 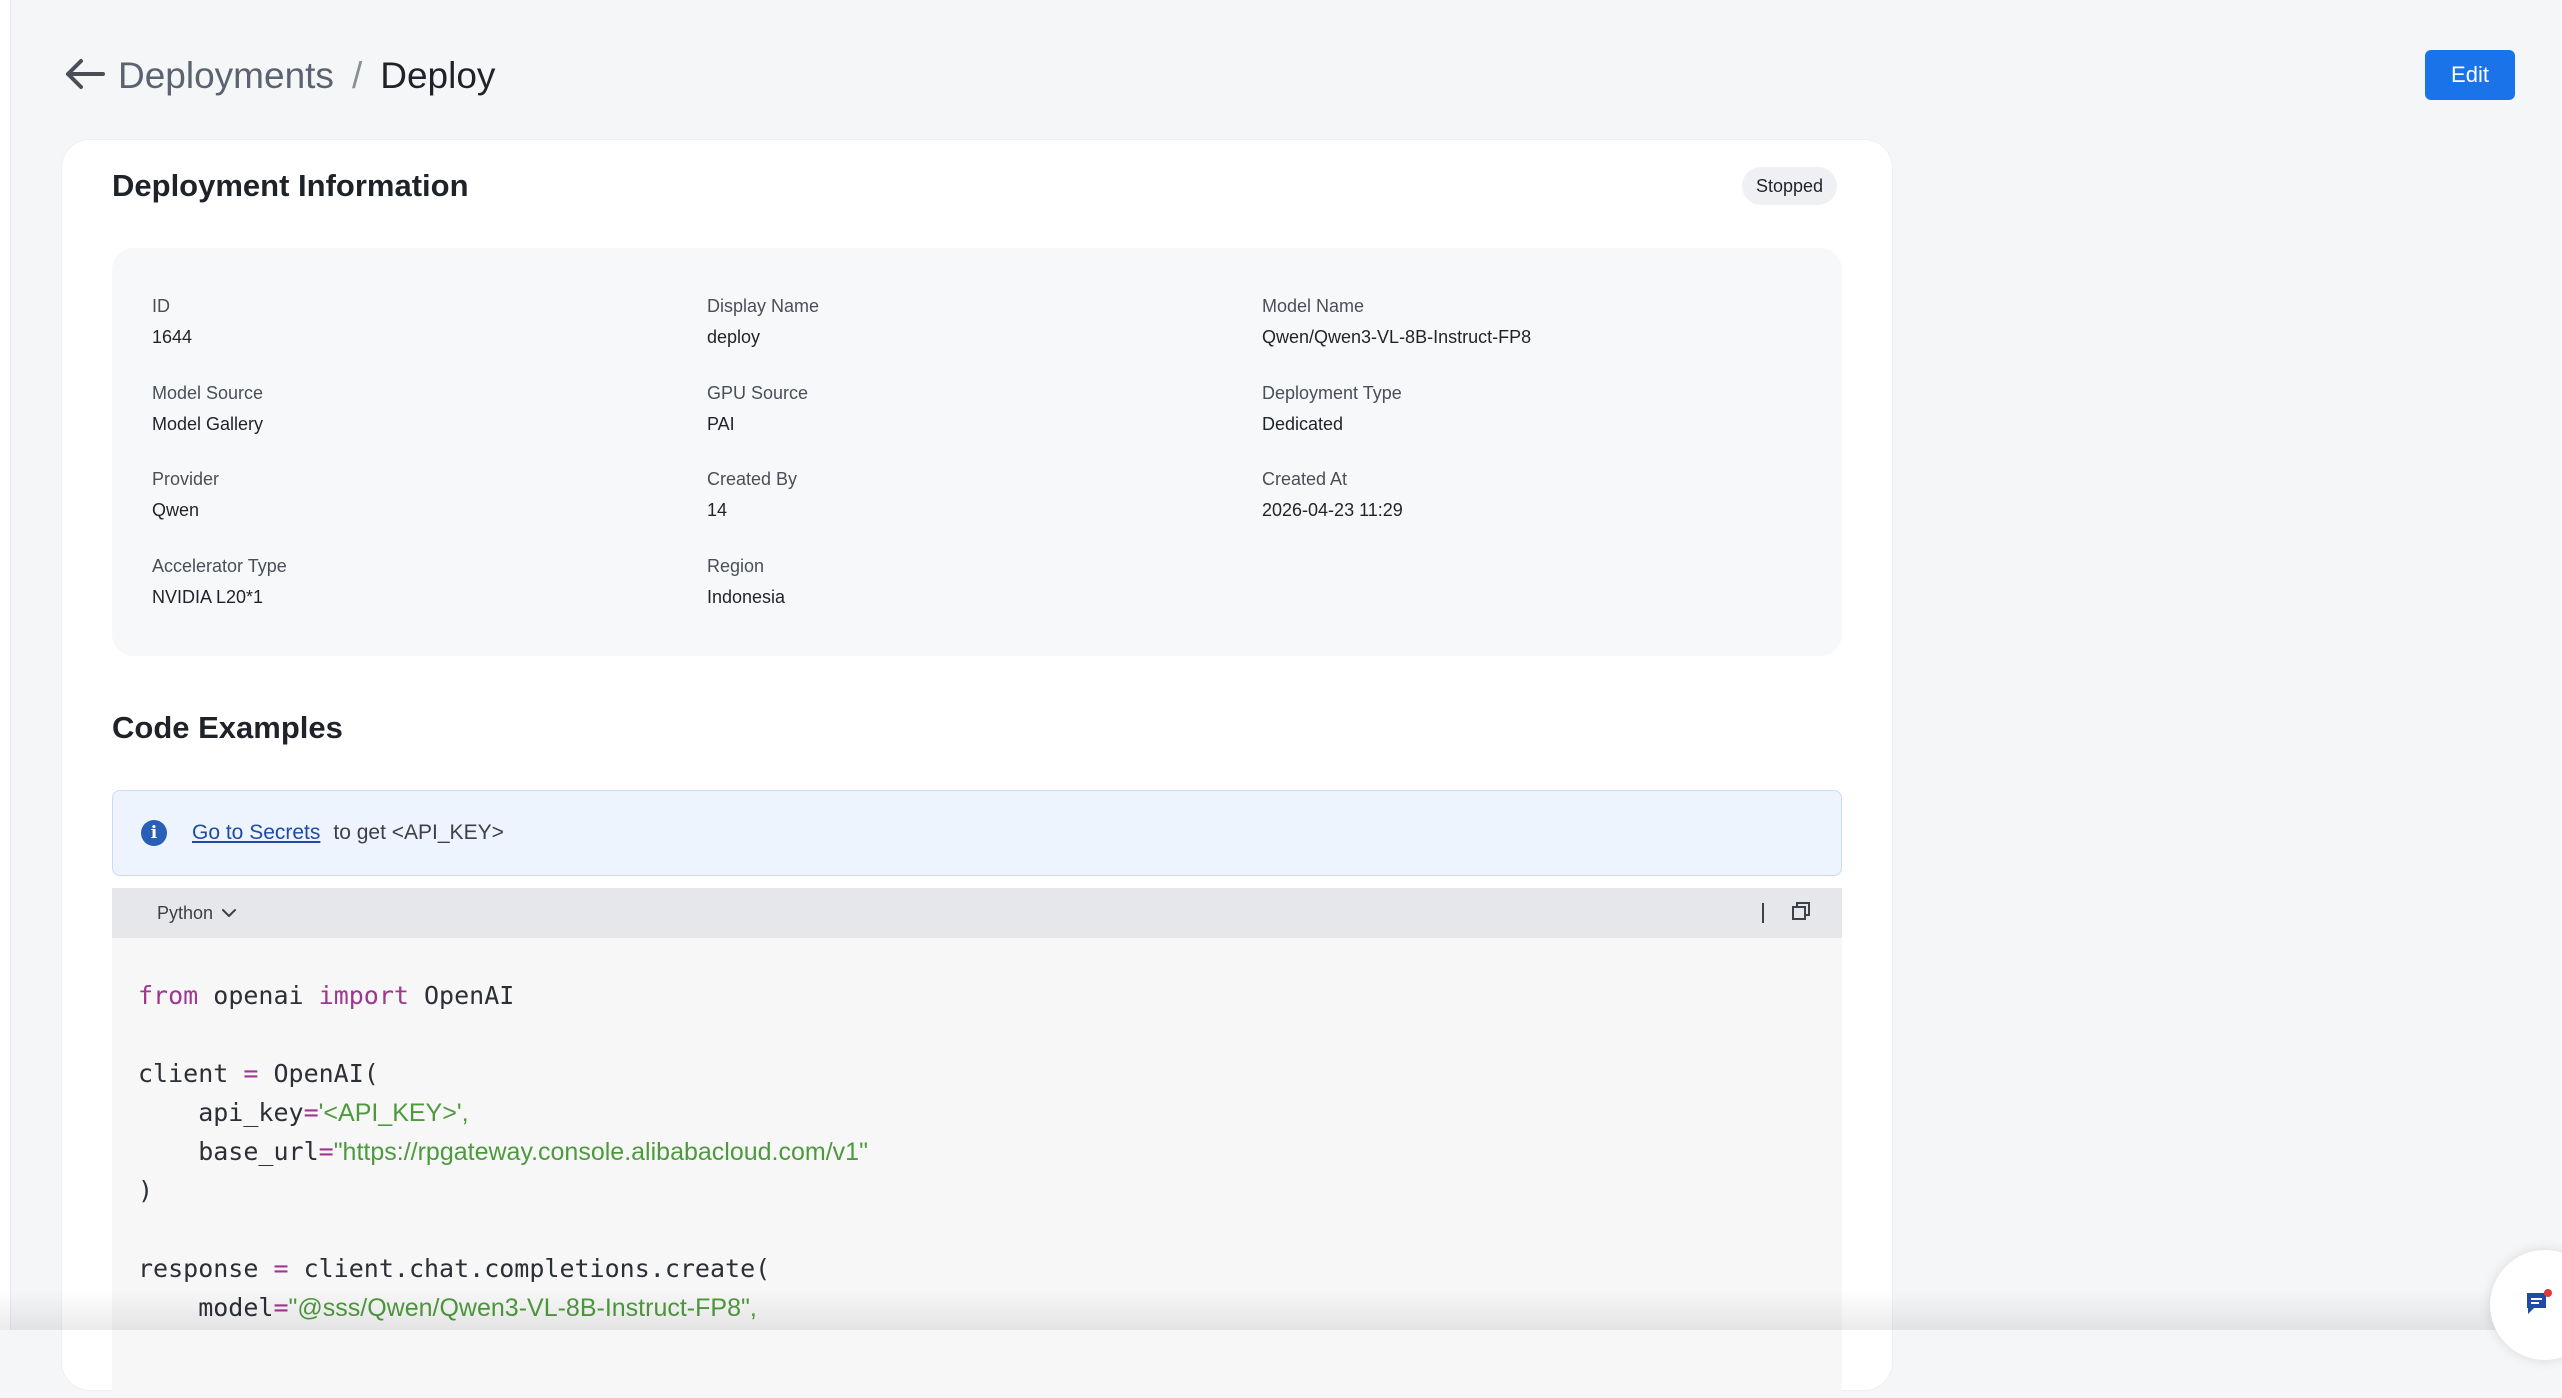 What do you see at coordinates (429, 599) in the screenshot?
I see `field-accelerator-type: Accelerator Type NVIDIA L20*1` at bounding box center [429, 599].